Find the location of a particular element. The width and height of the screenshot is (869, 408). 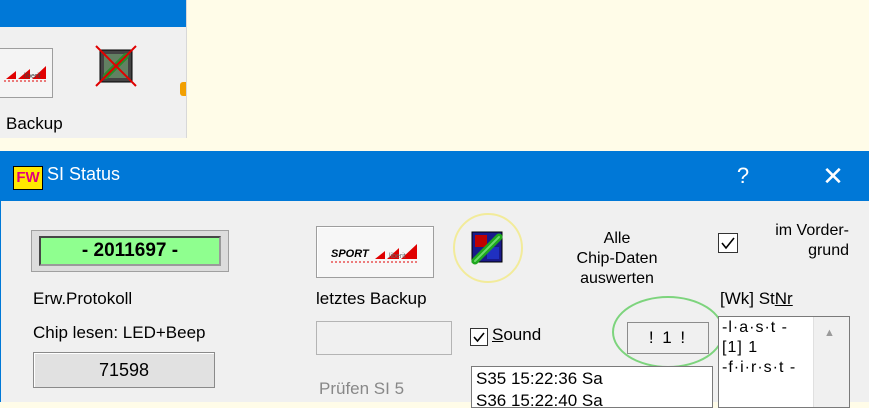

sport-logo-icon: SPORT liberit is located at coordinates (375, 253).